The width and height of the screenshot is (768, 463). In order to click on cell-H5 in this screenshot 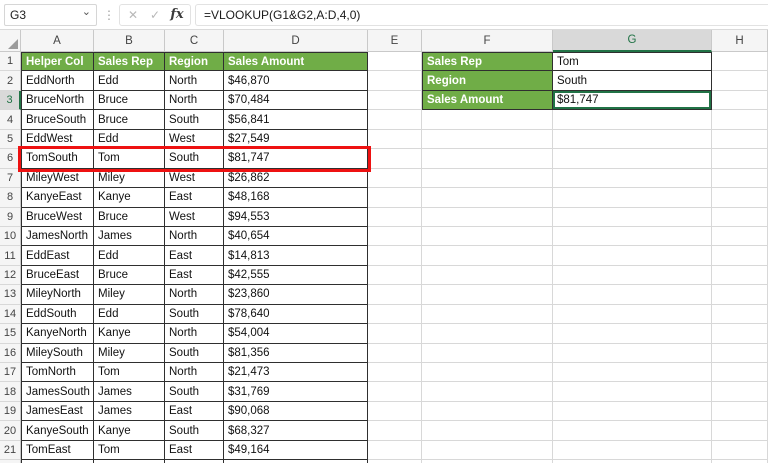, I will do `click(740, 139)`.